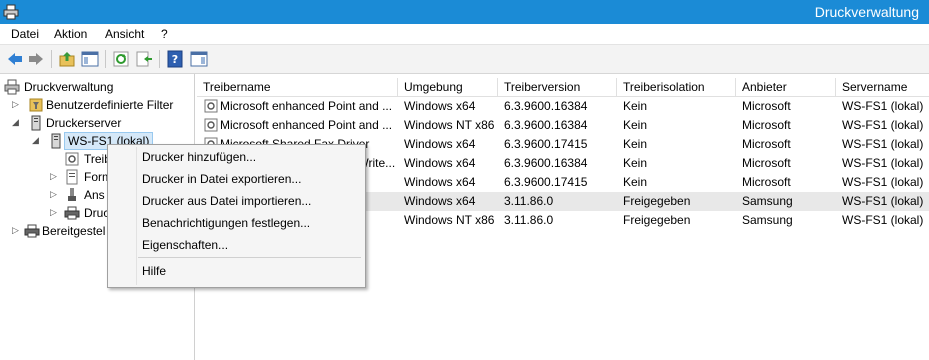 Image resolution: width=929 pixels, height=360 pixels. What do you see at coordinates (786, 87) in the screenshot?
I see `column-header-vendor: Anbieter` at bounding box center [786, 87].